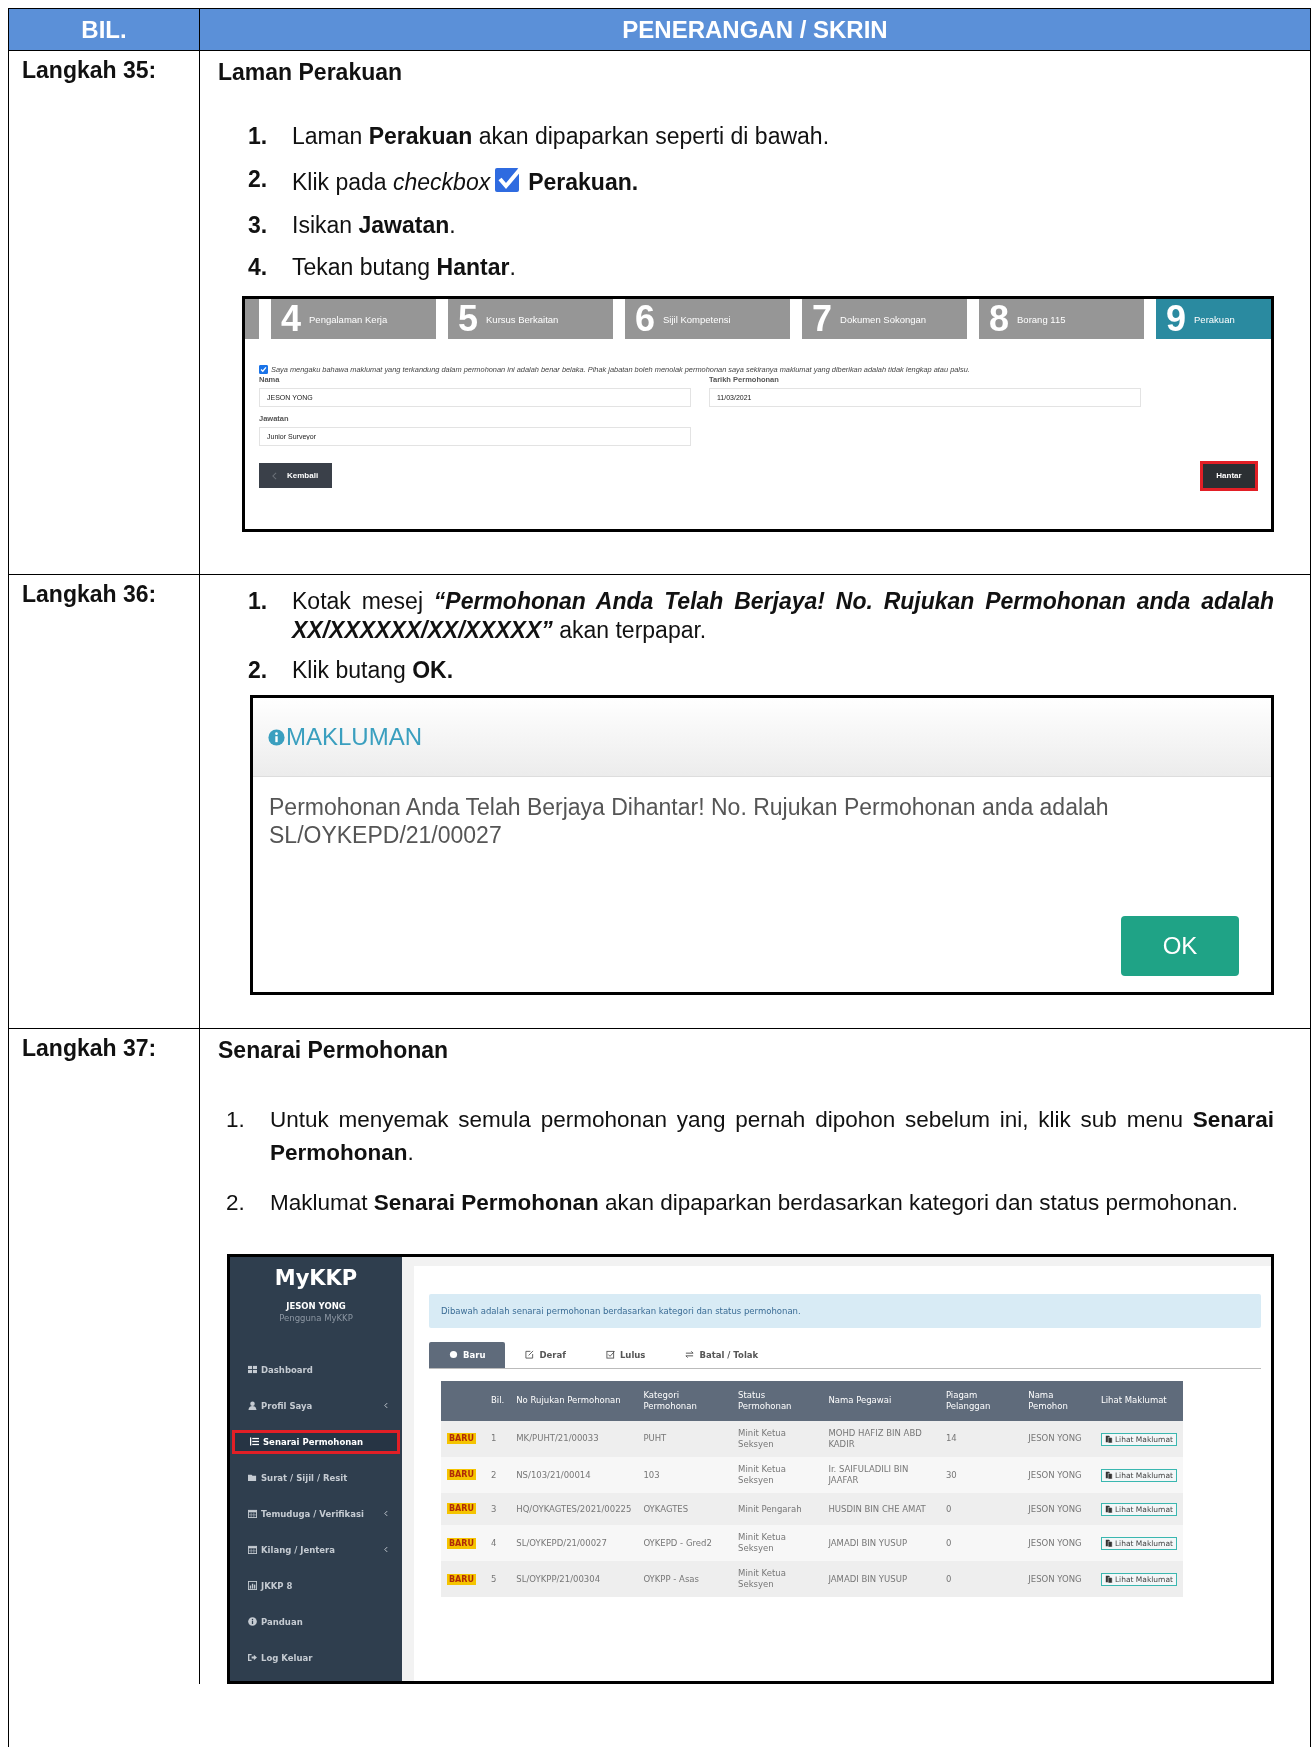 The height and width of the screenshot is (1747, 1313). What do you see at coordinates (252, 1406) in the screenshot?
I see `user-icon` at bounding box center [252, 1406].